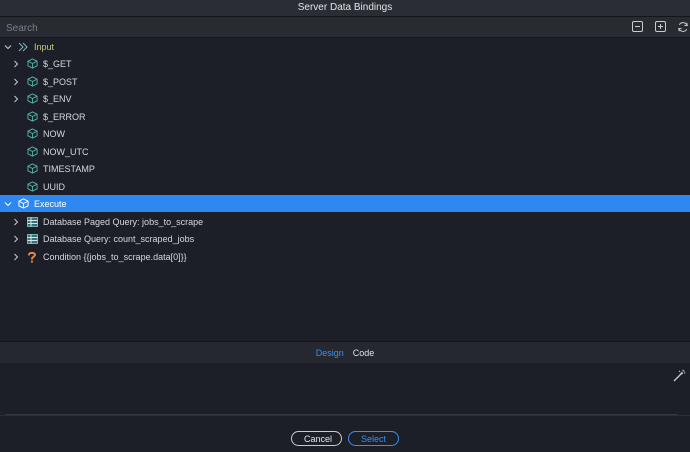  Describe the element at coordinates (330, 353) in the screenshot. I see `tab-design: Design` at that location.